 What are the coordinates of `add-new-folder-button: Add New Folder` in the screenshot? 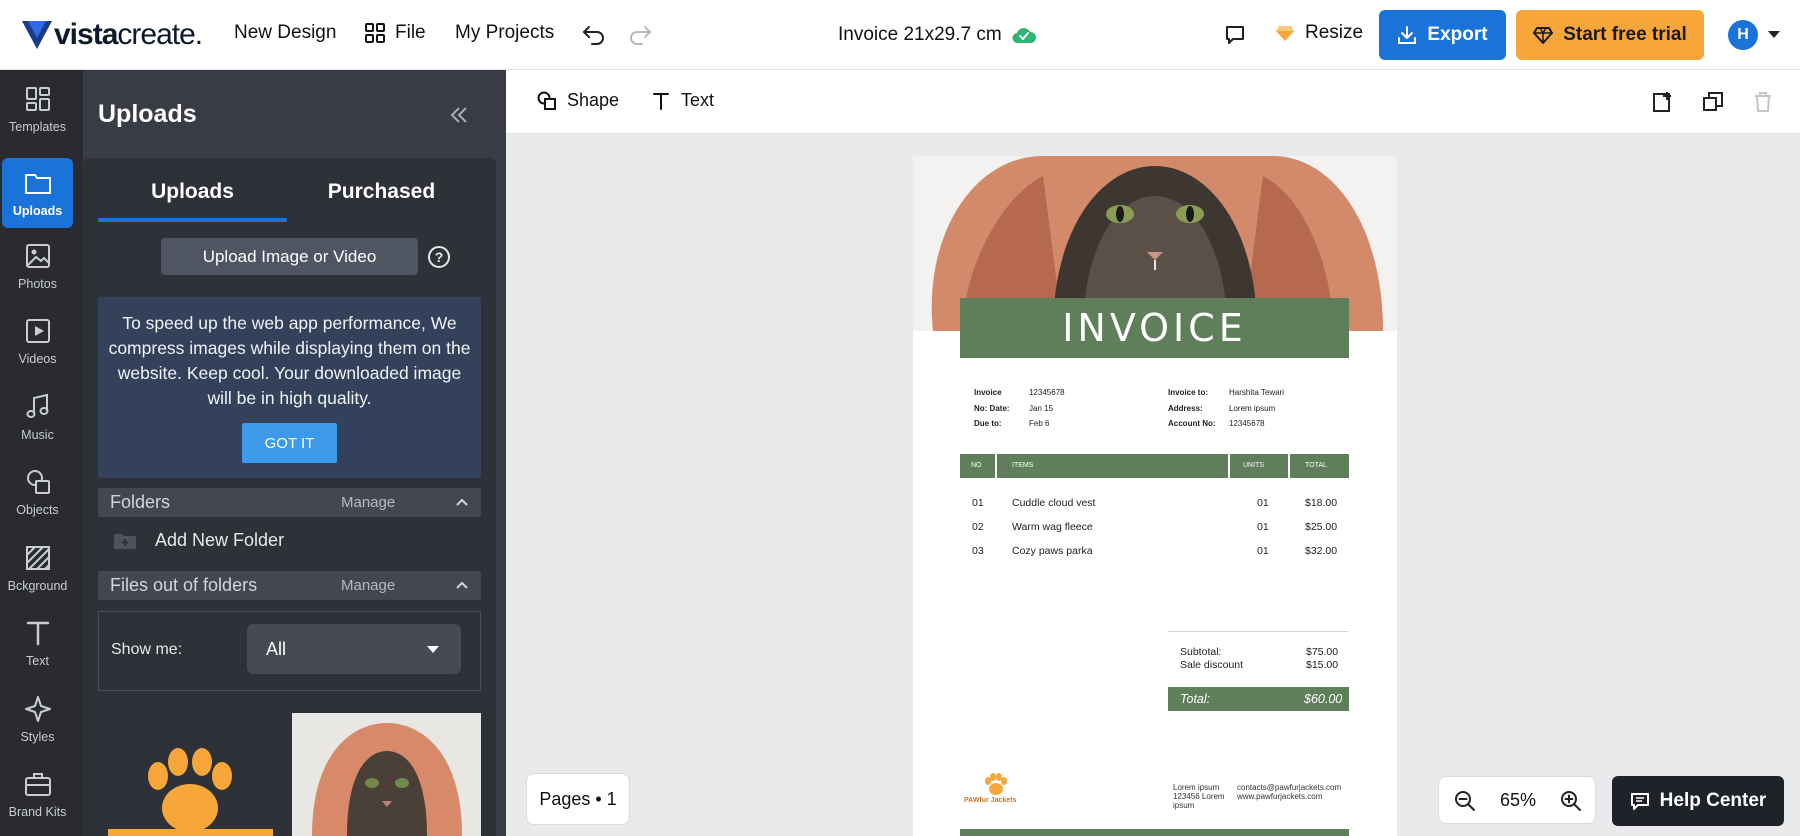 It's located at (198, 540).